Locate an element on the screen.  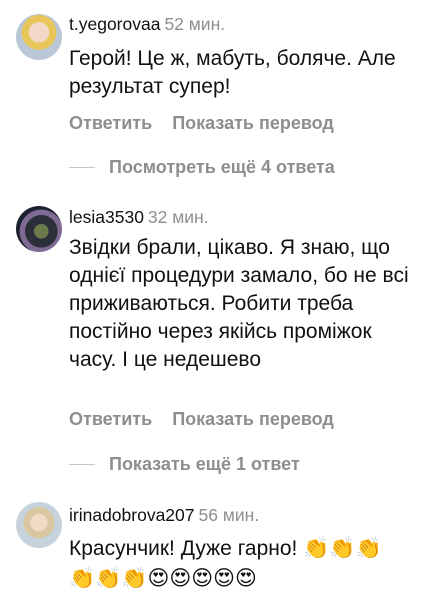
username: lesia3530 is located at coordinates (106, 217).